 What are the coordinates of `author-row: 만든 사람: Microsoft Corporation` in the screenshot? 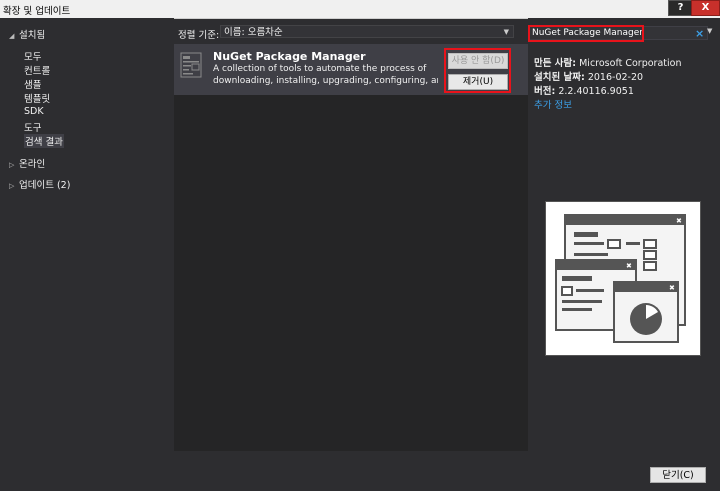 It's located at (608, 63).